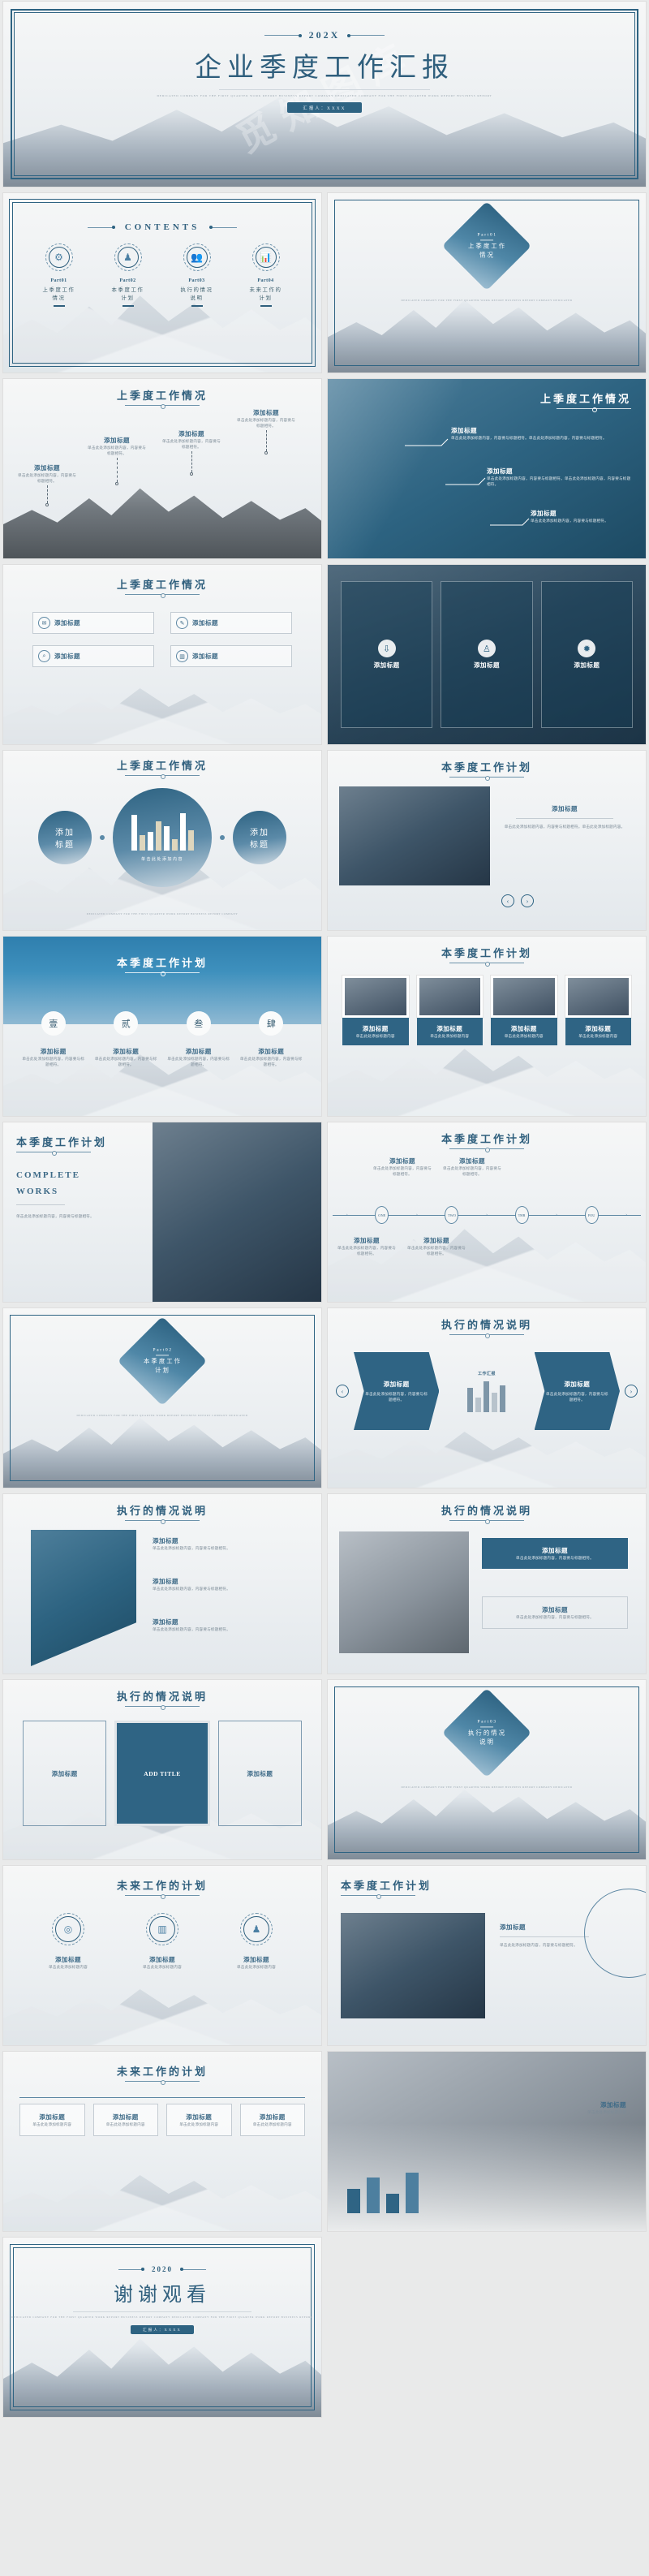 This screenshot has width=649, height=2576. I want to click on future-box-2: 添加标题 单击此处添加标题内容, so click(125, 2121).